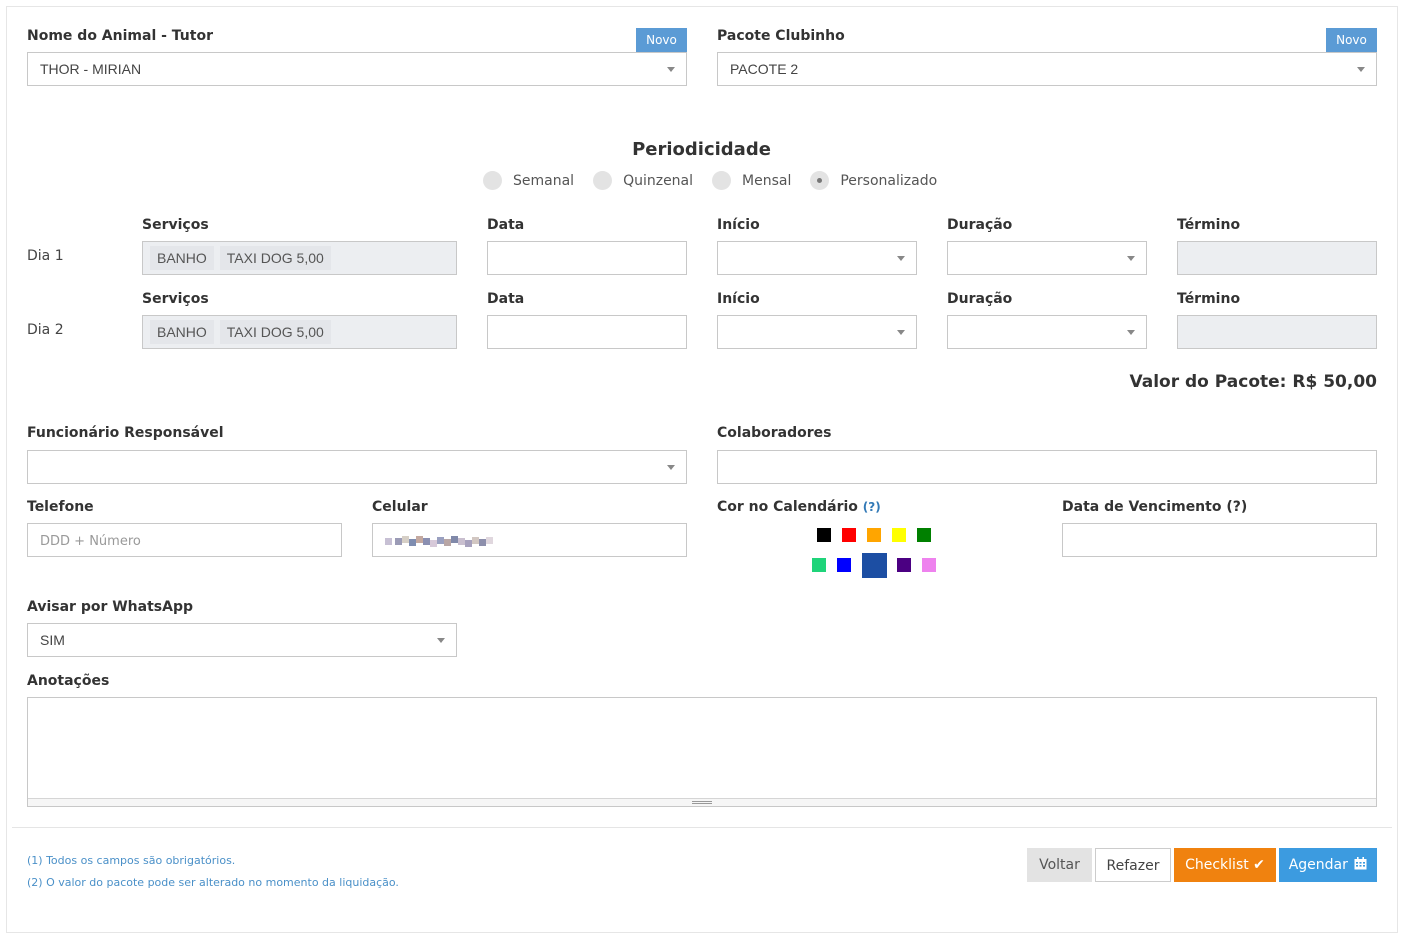  What do you see at coordinates (661, 40) in the screenshot?
I see `novo-animal-button: Novo` at bounding box center [661, 40].